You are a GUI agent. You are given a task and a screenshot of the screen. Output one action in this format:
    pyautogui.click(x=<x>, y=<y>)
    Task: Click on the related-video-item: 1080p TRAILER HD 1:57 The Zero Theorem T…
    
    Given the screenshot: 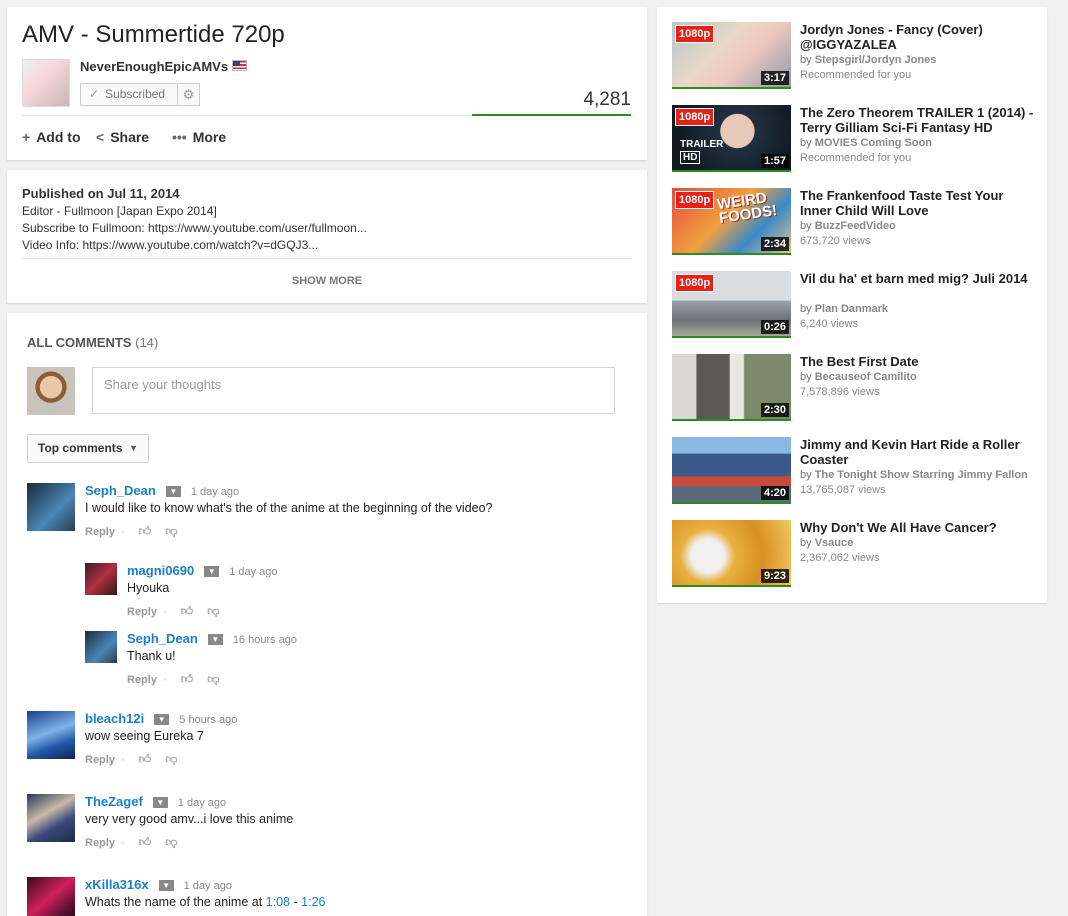 What is the action you would take?
    pyautogui.click(x=853, y=140)
    